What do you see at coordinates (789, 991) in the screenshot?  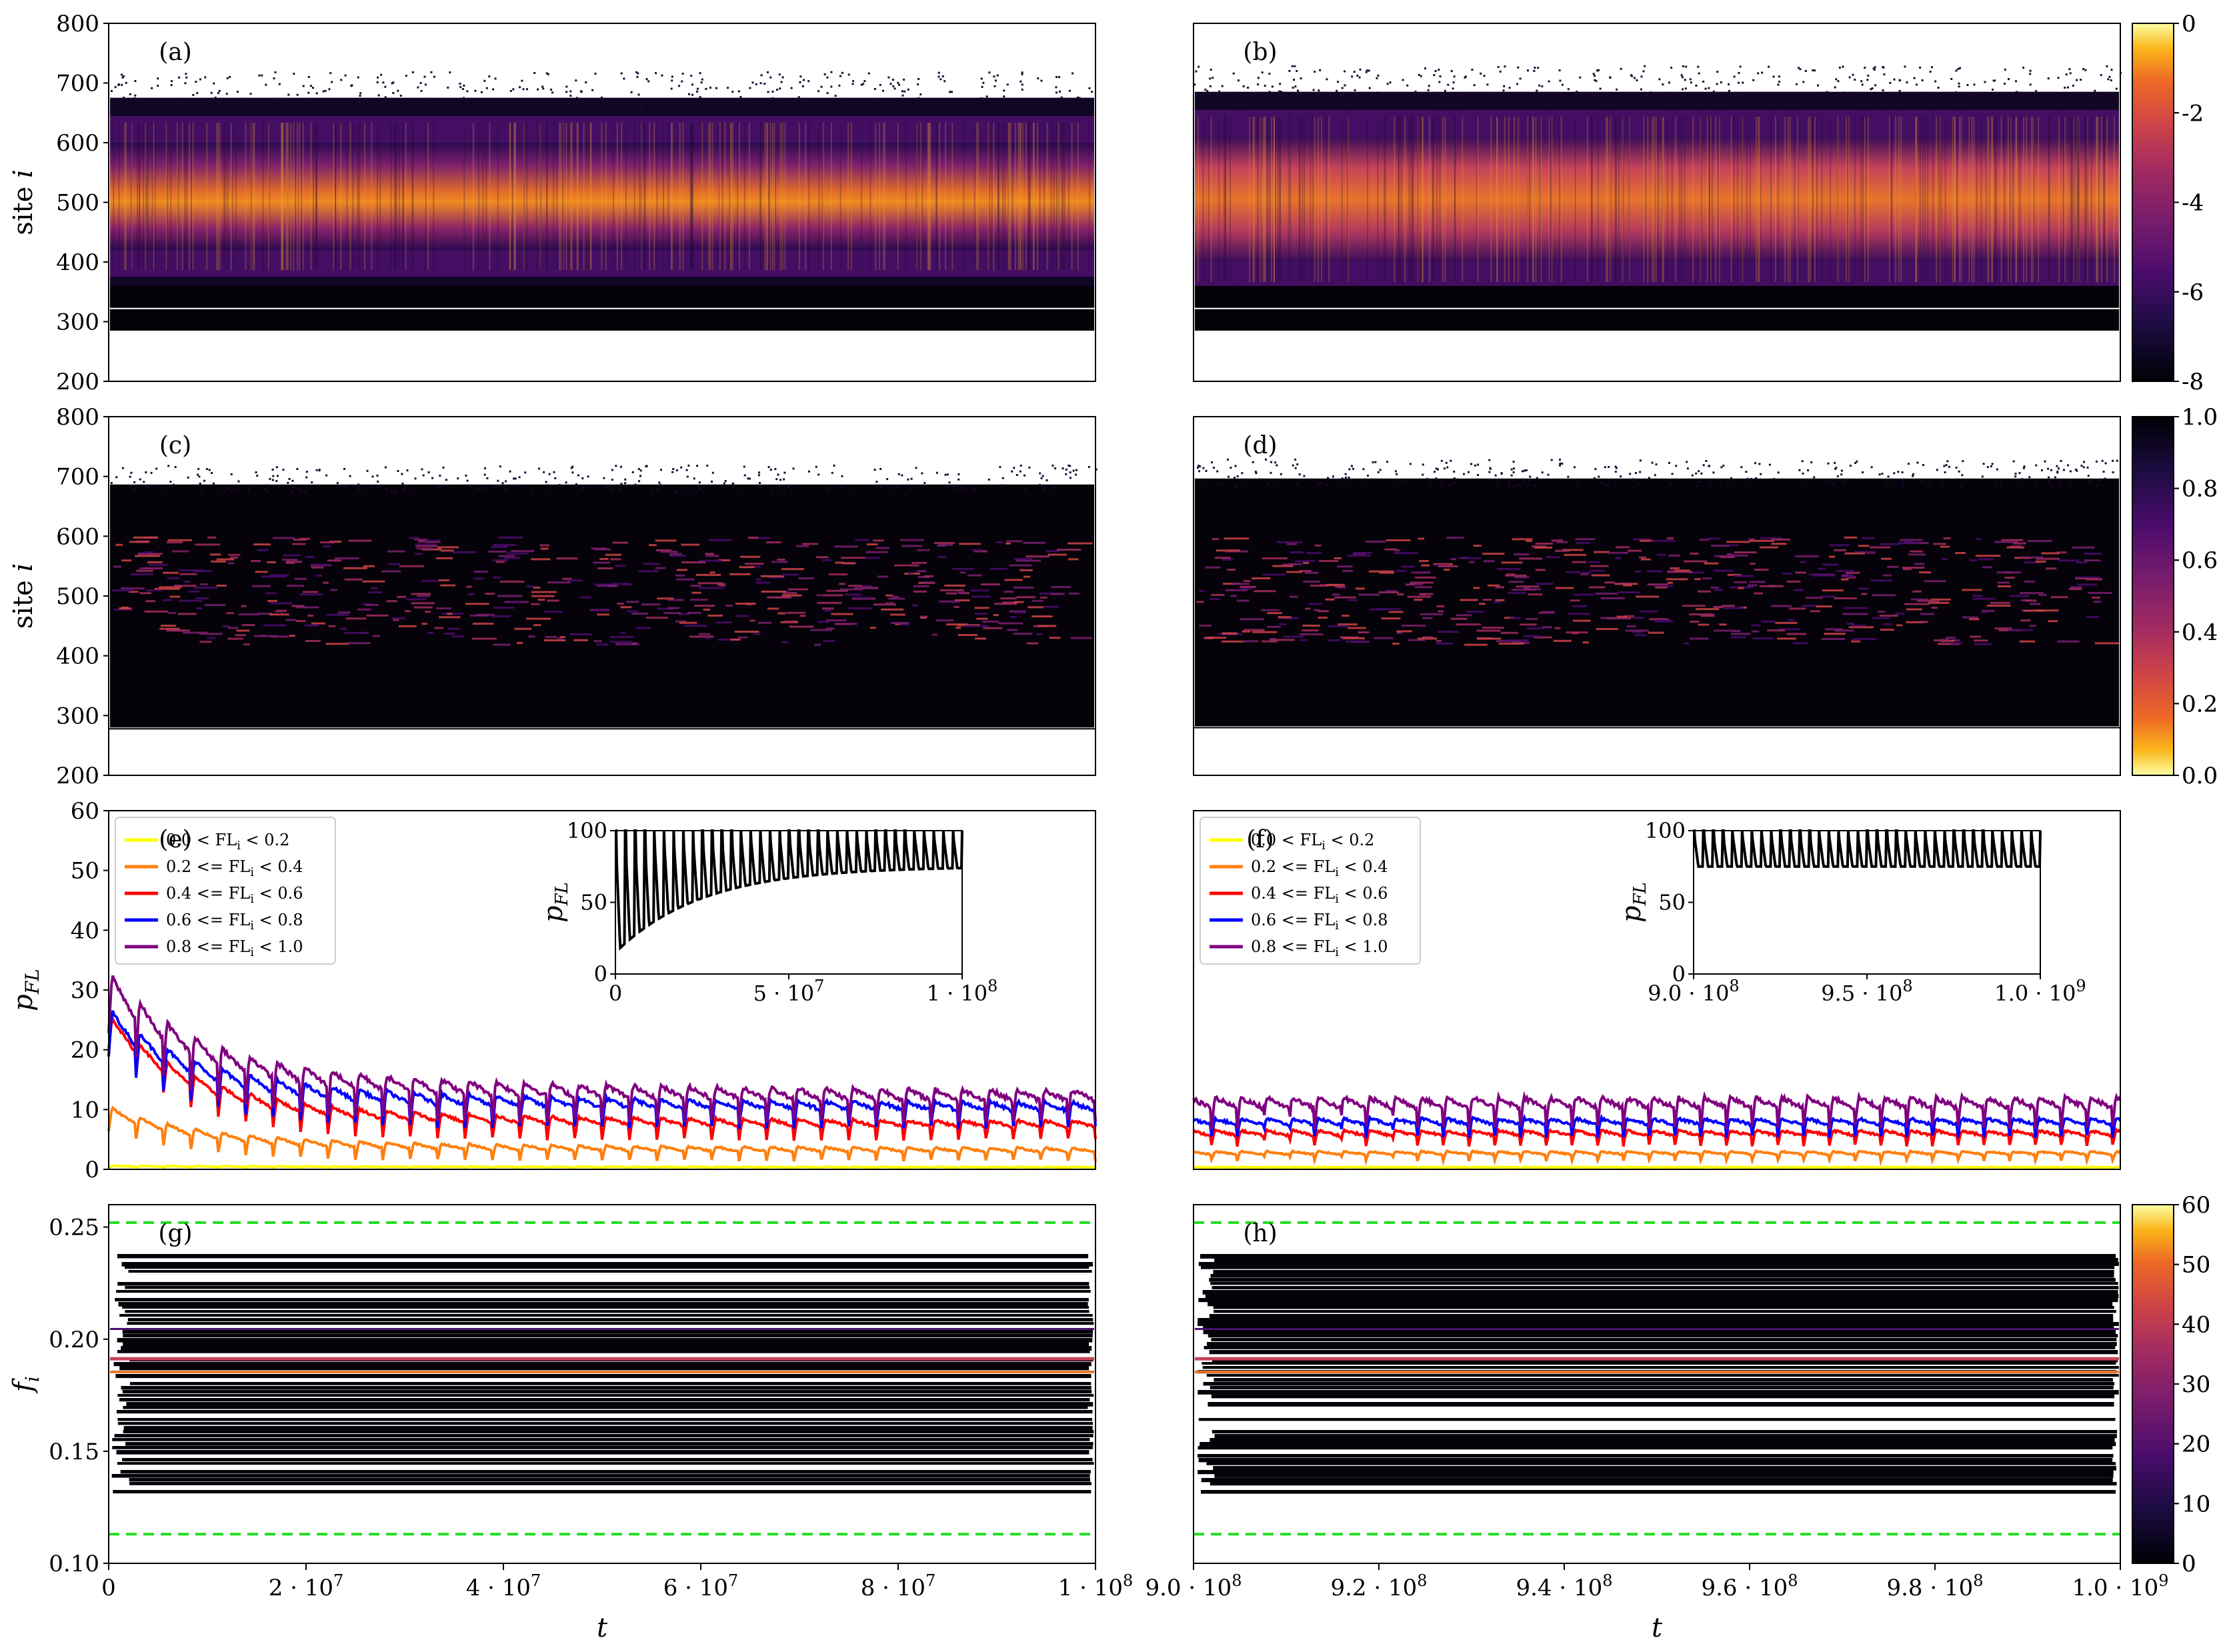 I see `inset-x-tick-label: 5 · 107` at bounding box center [789, 991].